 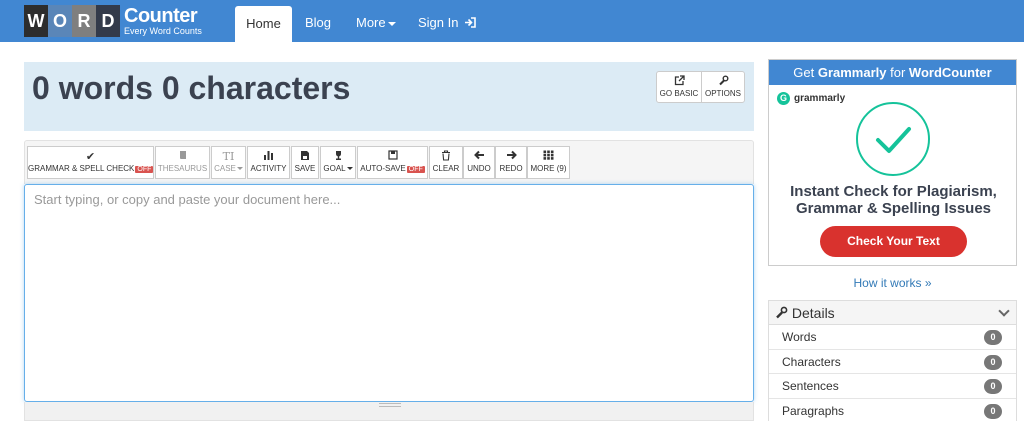 What do you see at coordinates (446, 168) in the screenshot?
I see `clear-label: CLEAR` at bounding box center [446, 168].